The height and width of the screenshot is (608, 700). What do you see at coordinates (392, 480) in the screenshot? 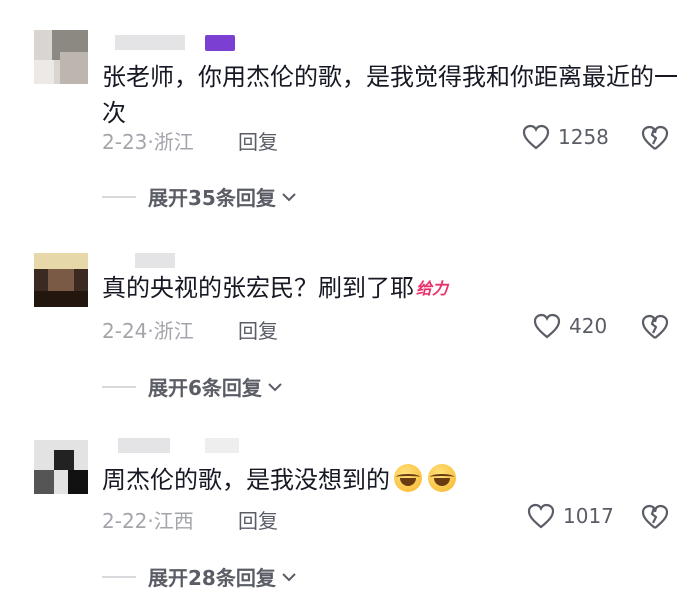
I see `comment-text: 周杰伦的歌，是我没想到的` at bounding box center [392, 480].